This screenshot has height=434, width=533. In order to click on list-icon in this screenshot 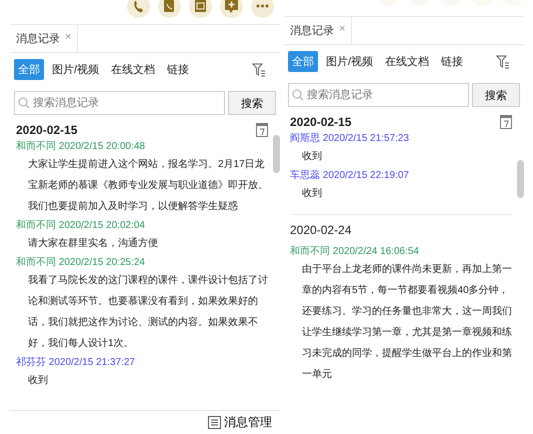, I will do `click(214, 422)`.